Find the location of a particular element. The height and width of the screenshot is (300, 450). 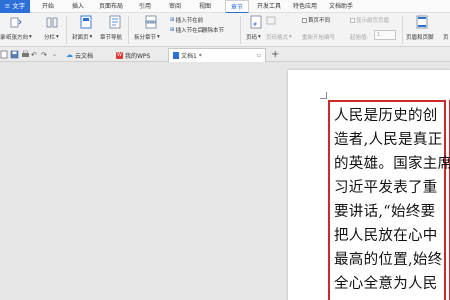

restart-numbering-button: 重新开始编号 is located at coordinates (318, 37).